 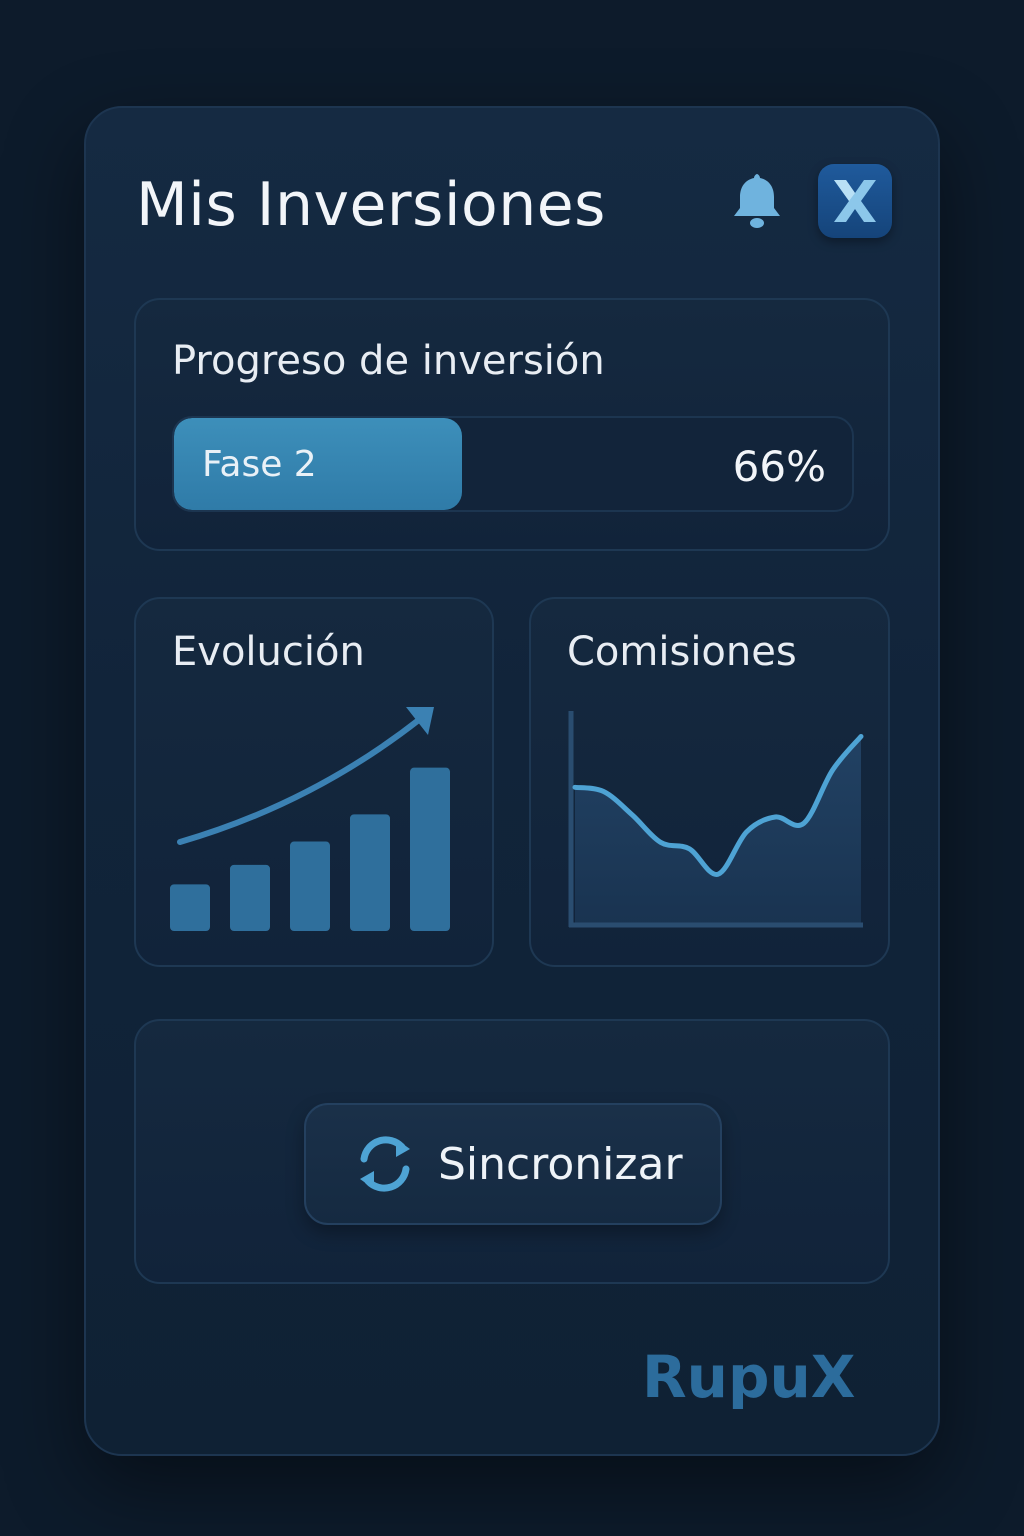 What do you see at coordinates (310, 819) in the screenshot?
I see `evolution-chart` at bounding box center [310, 819].